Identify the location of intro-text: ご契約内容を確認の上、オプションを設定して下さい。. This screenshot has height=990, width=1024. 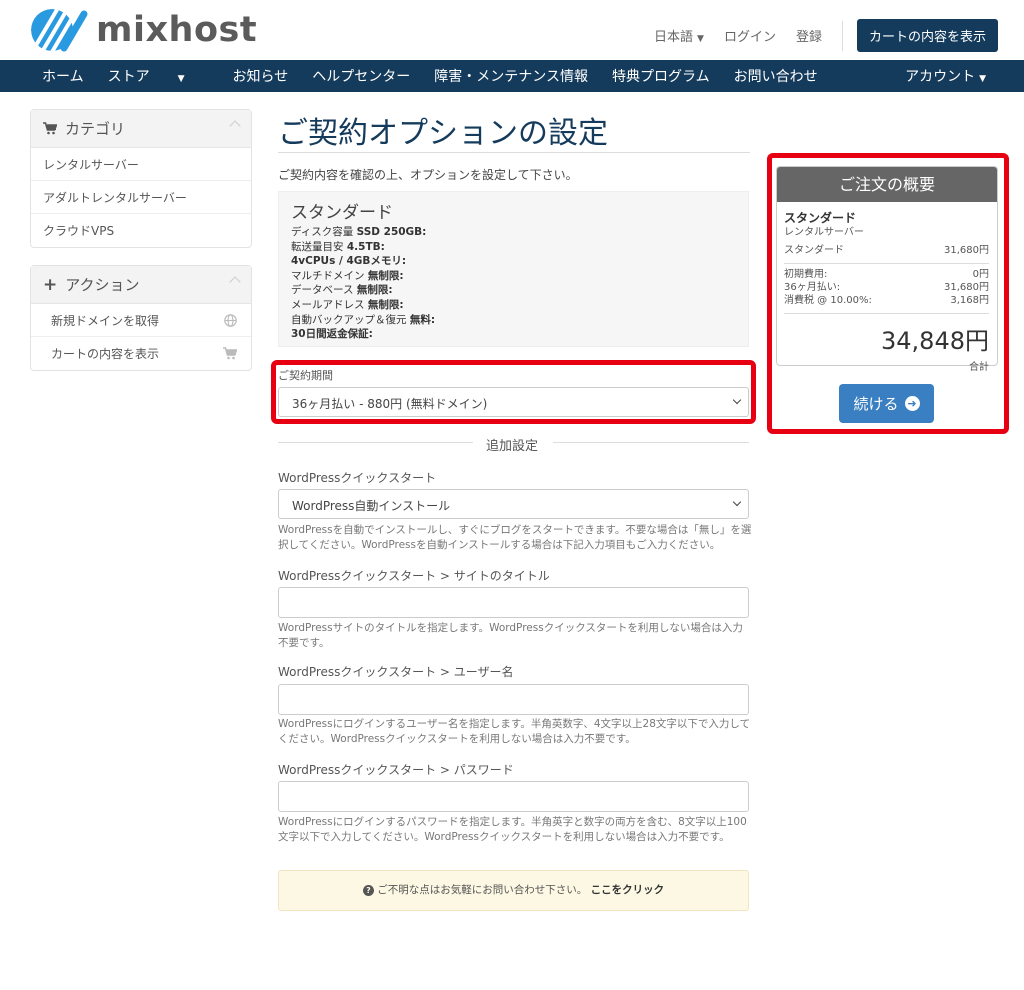
(428, 175).